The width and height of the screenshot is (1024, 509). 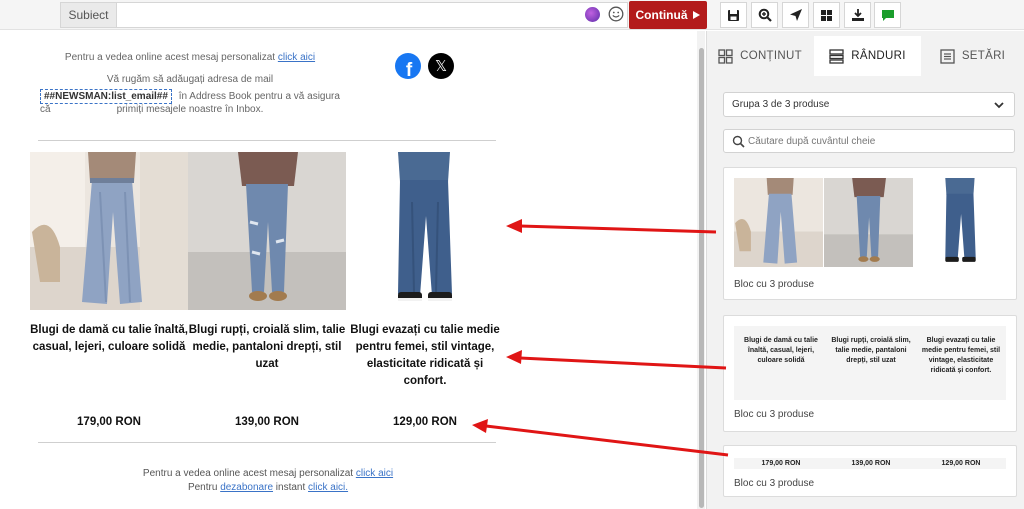 I want to click on email-merge-tag: ##NEWSMAN:list_email##, so click(x=106, y=96).